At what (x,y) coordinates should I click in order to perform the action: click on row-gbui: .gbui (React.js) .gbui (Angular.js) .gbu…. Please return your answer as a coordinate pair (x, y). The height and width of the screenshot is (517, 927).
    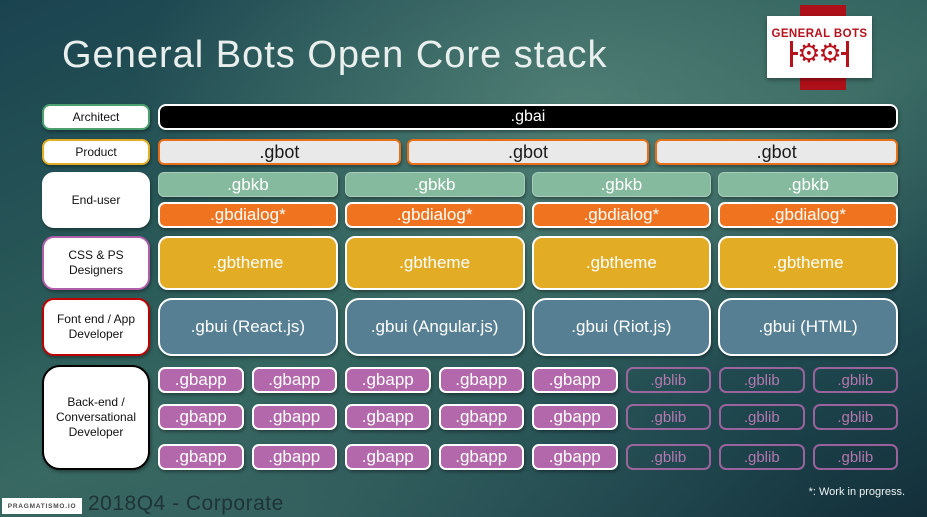
    Looking at the image, I should click on (528, 327).